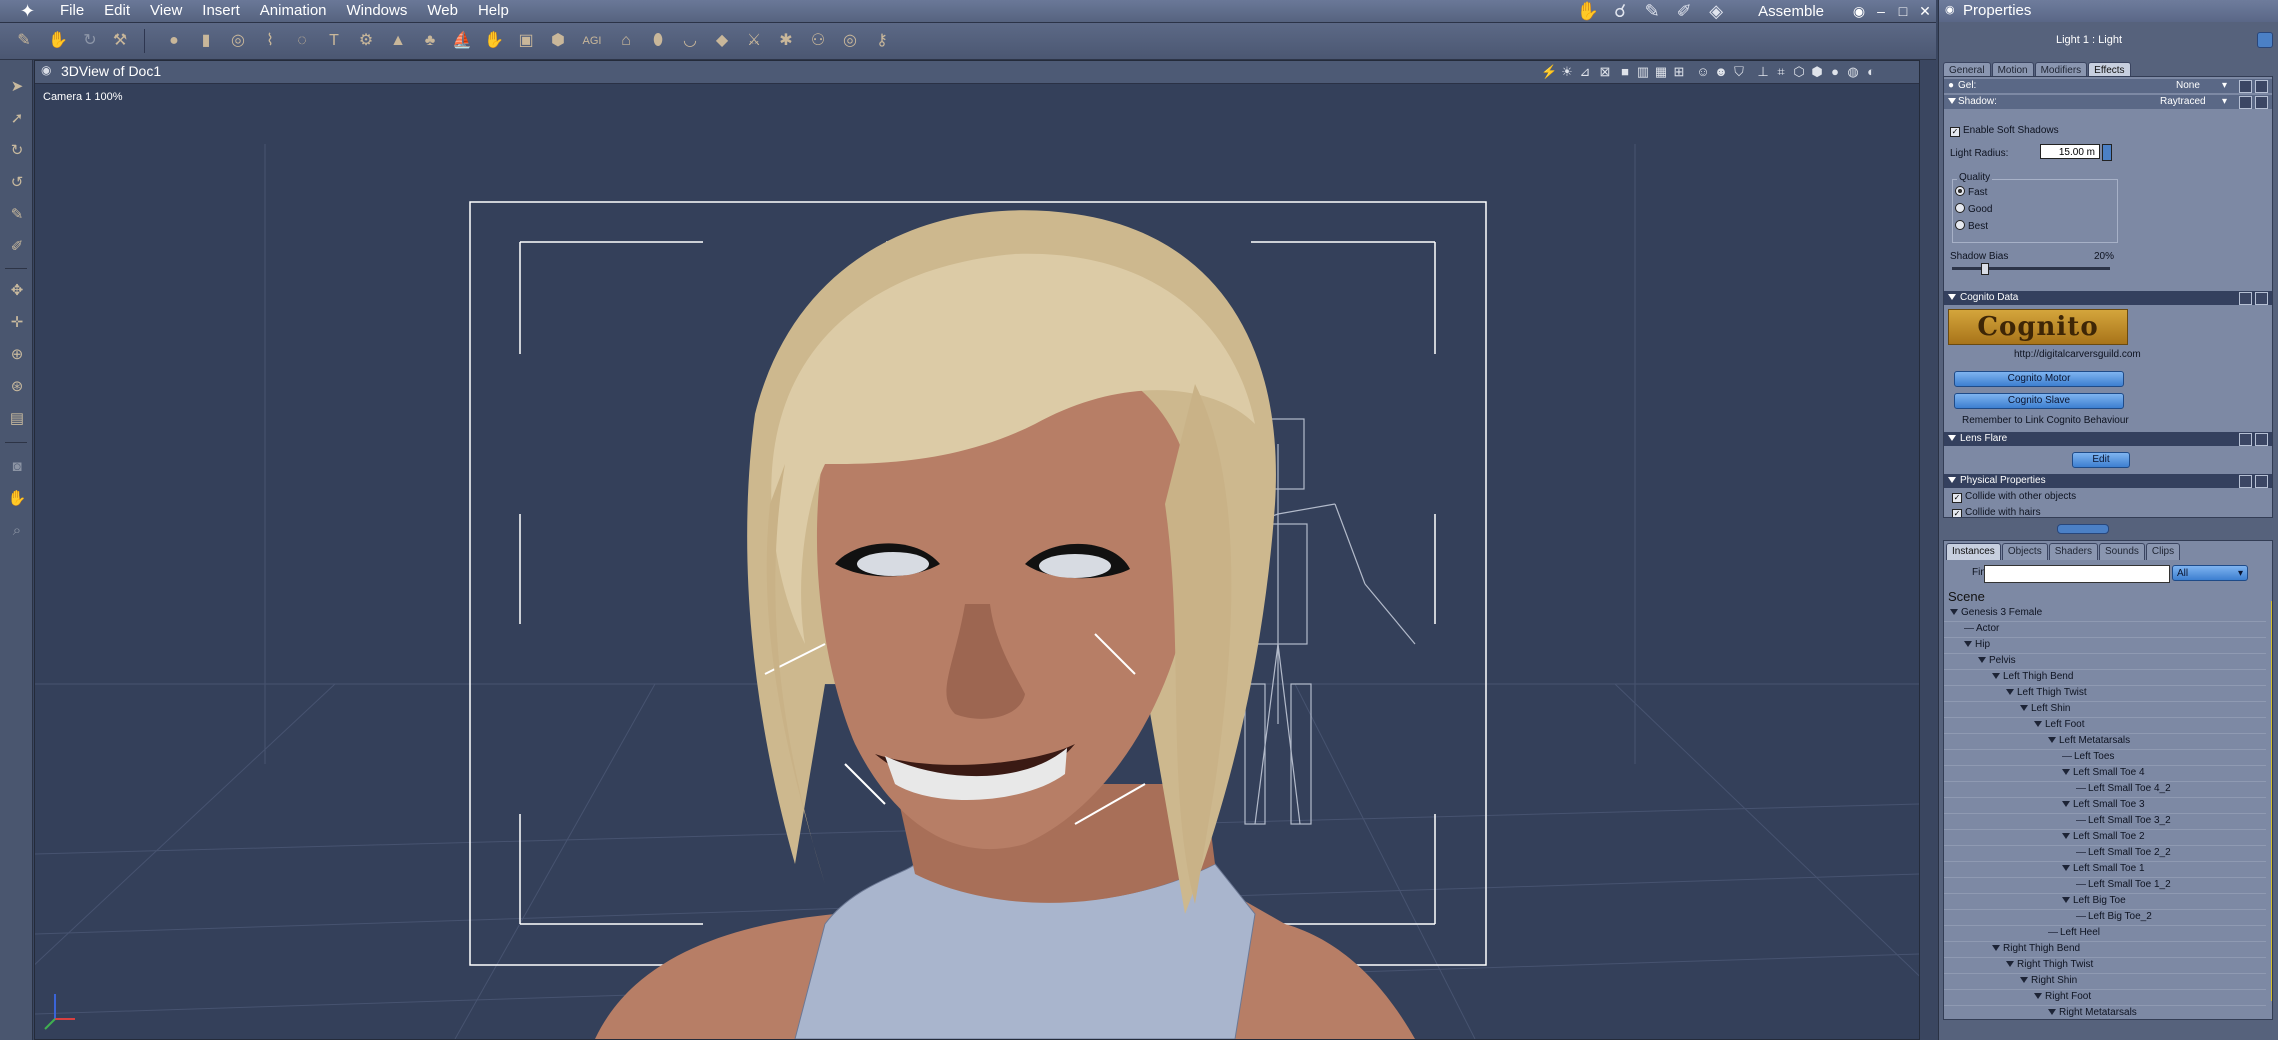 The width and height of the screenshot is (2278, 1040). Describe the element at coordinates (494, 41) in the screenshot. I see `hand-object-icon: ✋` at that location.